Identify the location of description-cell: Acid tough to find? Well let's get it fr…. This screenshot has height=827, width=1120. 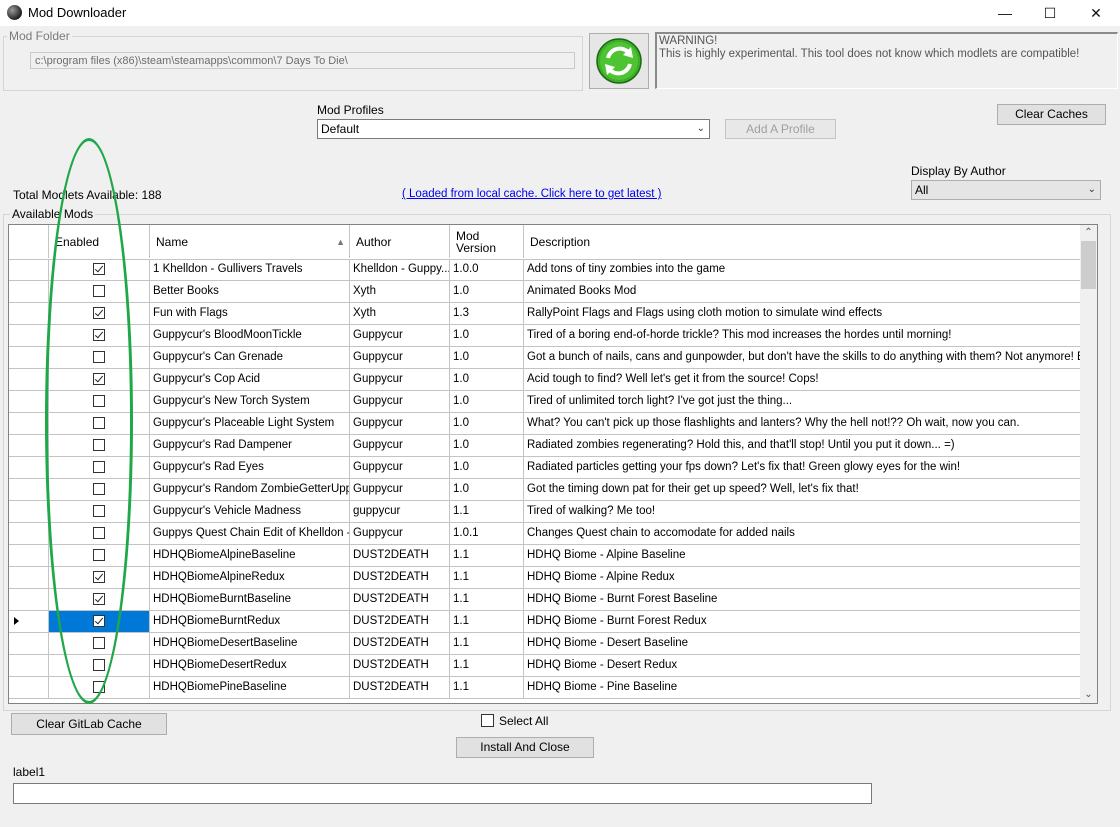
(802, 379).